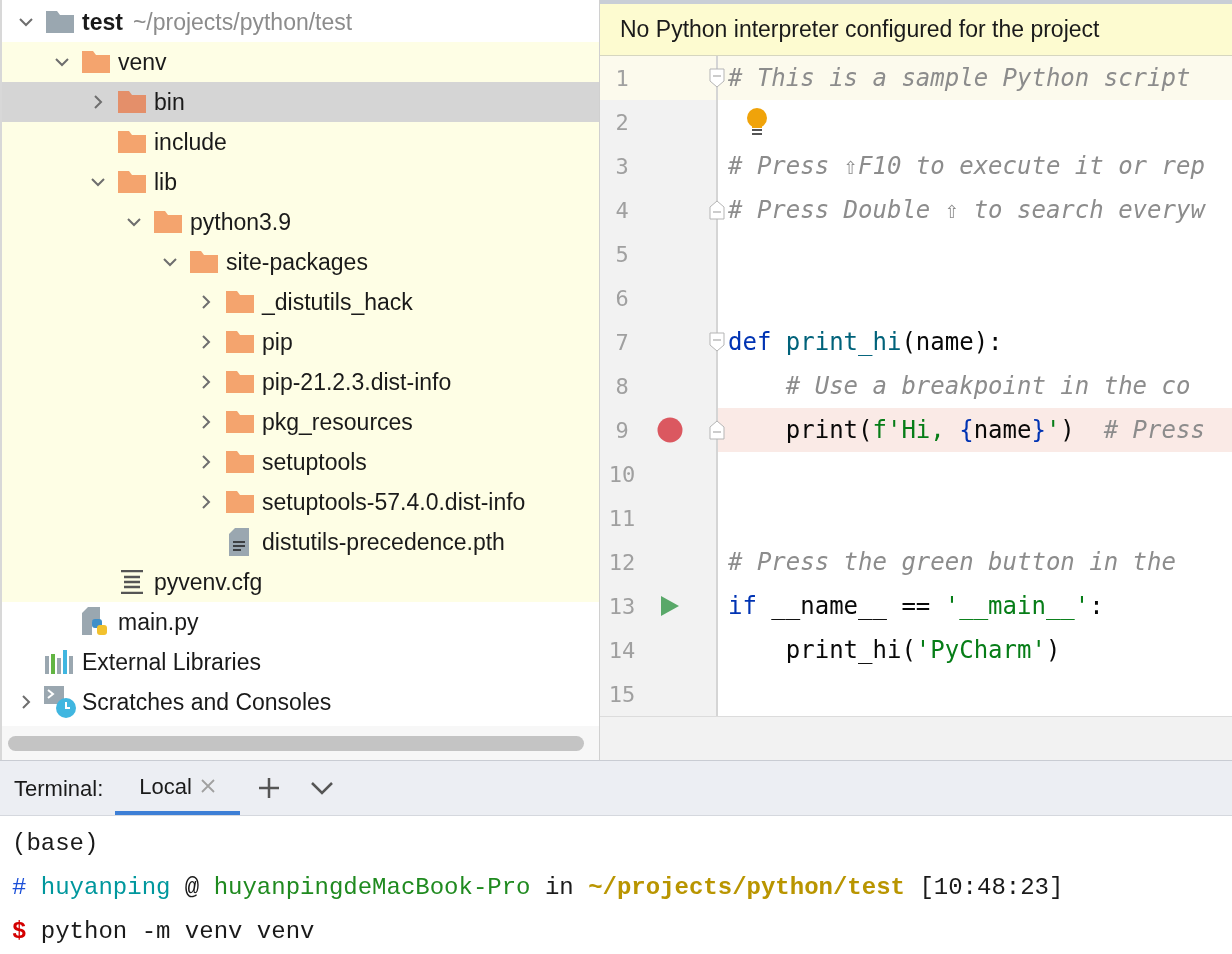 This screenshot has height=954, width=1232. I want to click on libraries-icon, so click(60, 662).